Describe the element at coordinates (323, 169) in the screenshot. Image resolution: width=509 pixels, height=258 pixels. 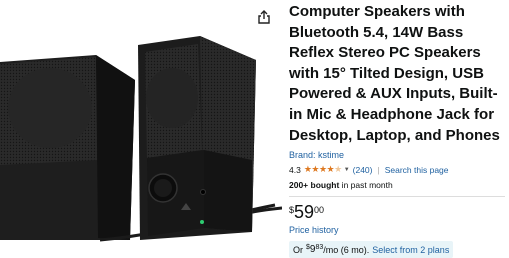
I see `star-rating-icon: ★★★★★` at that location.